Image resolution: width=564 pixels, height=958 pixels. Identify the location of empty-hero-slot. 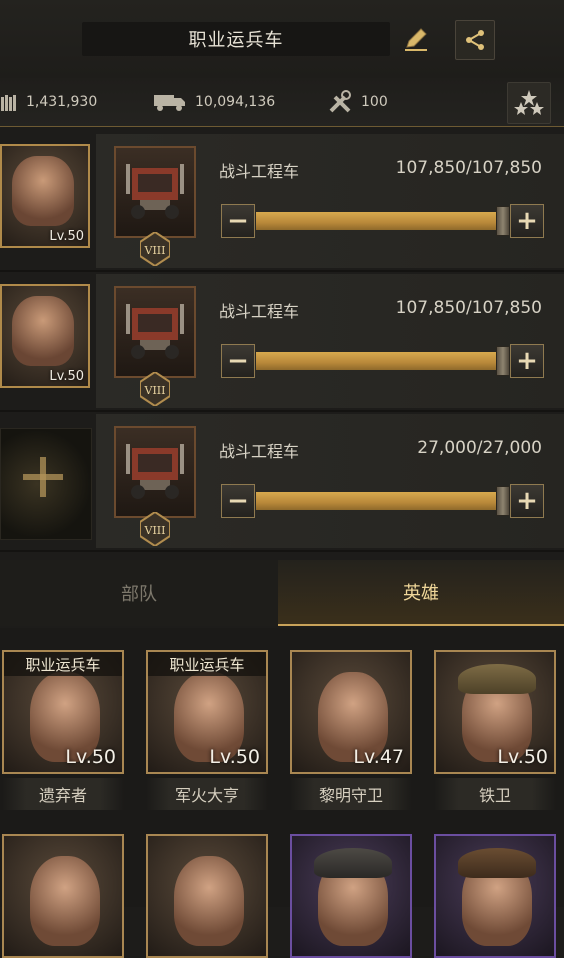
(46, 484).